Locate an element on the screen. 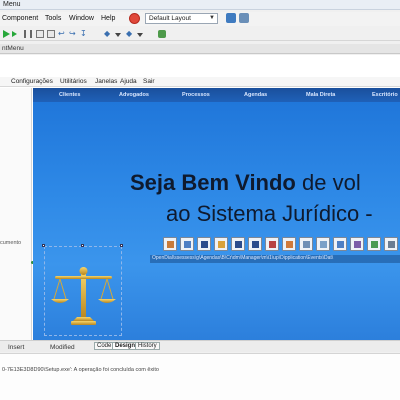 The width and height of the screenshot is (400, 400). nav-processos: Processos is located at coordinates (196, 95).